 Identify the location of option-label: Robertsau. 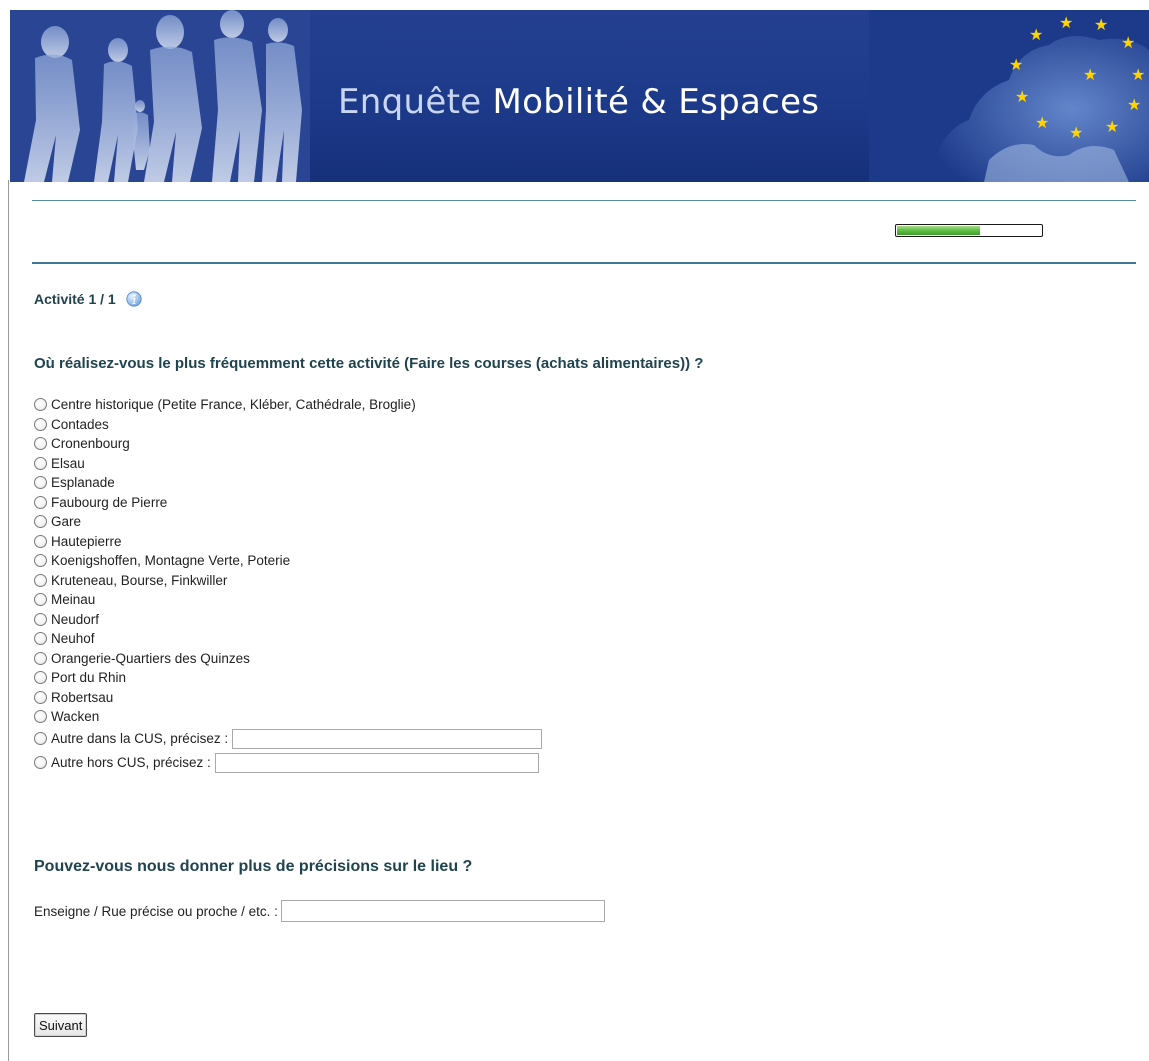
(82, 697).